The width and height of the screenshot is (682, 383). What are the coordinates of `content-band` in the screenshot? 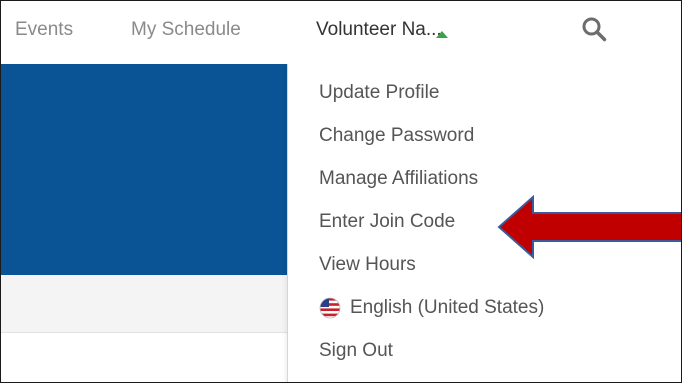 It's located at (144, 304).